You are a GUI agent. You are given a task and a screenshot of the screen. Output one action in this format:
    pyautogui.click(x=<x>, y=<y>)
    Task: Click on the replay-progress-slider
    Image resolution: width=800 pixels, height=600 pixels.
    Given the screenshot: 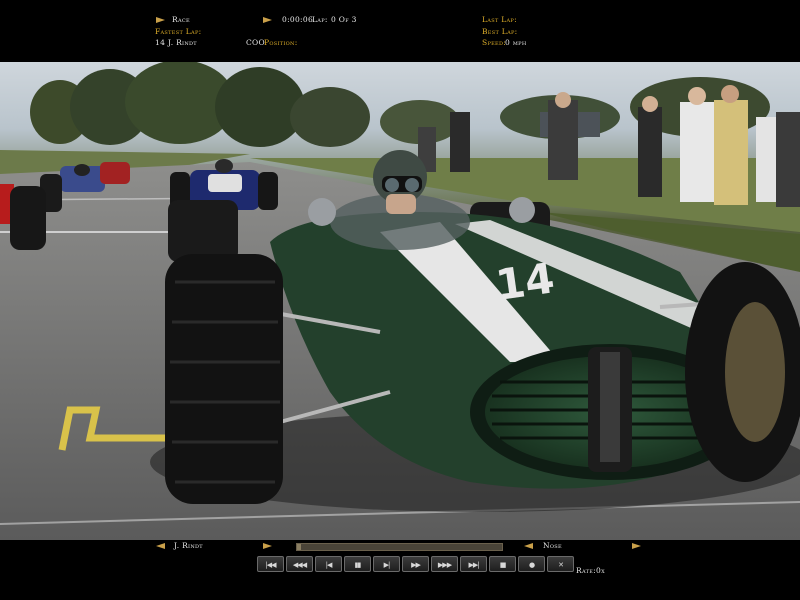 What is the action you would take?
    pyautogui.click(x=399, y=547)
    